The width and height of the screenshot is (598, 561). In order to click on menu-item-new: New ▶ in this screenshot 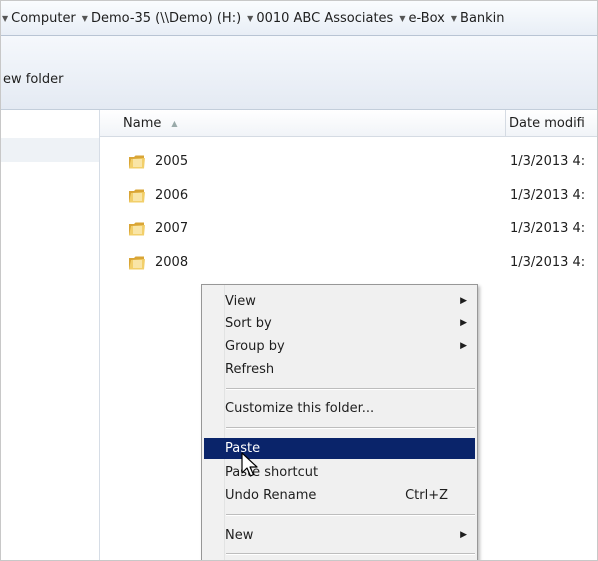, I will do `click(339, 535)`.